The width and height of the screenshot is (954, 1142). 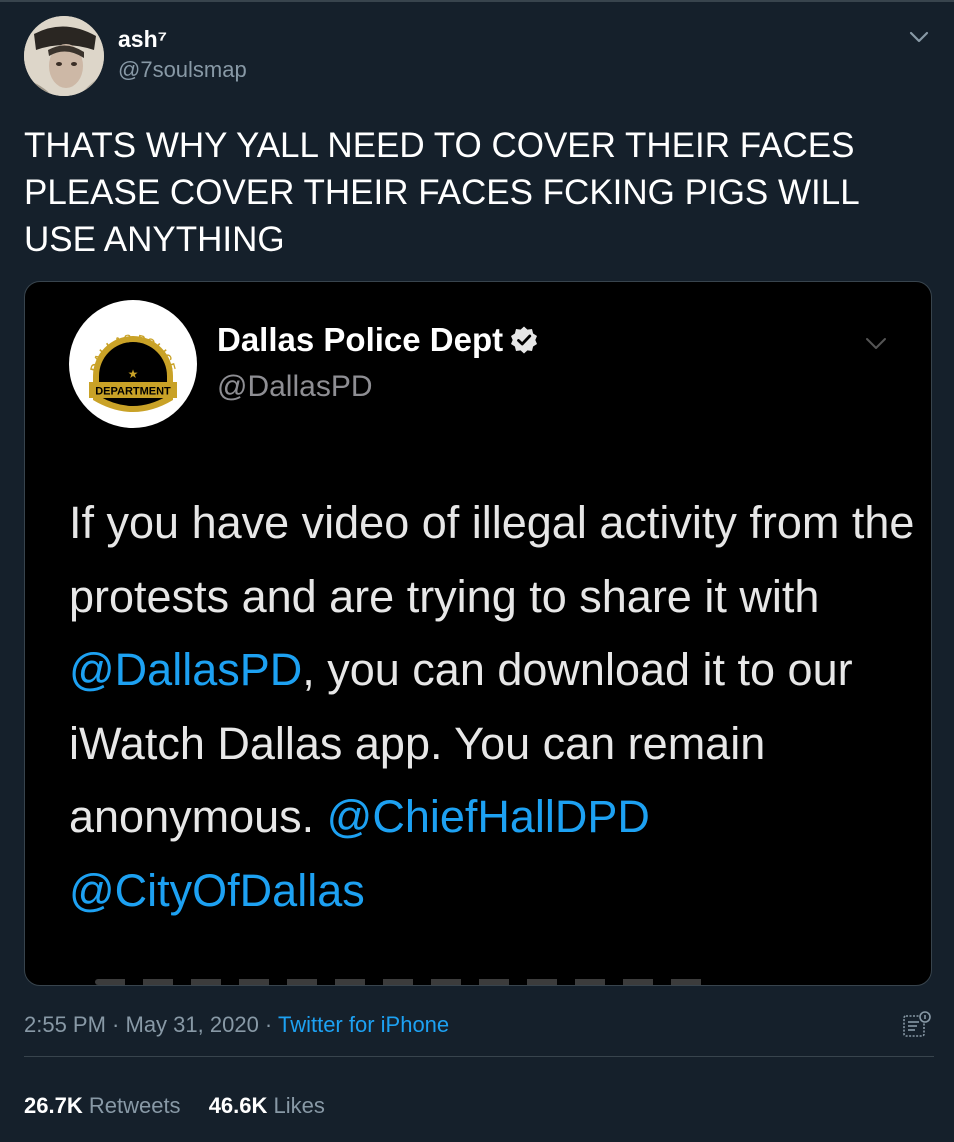 I want to click on tweet-date: May 31, 2020, so click(x=192, y=1024).